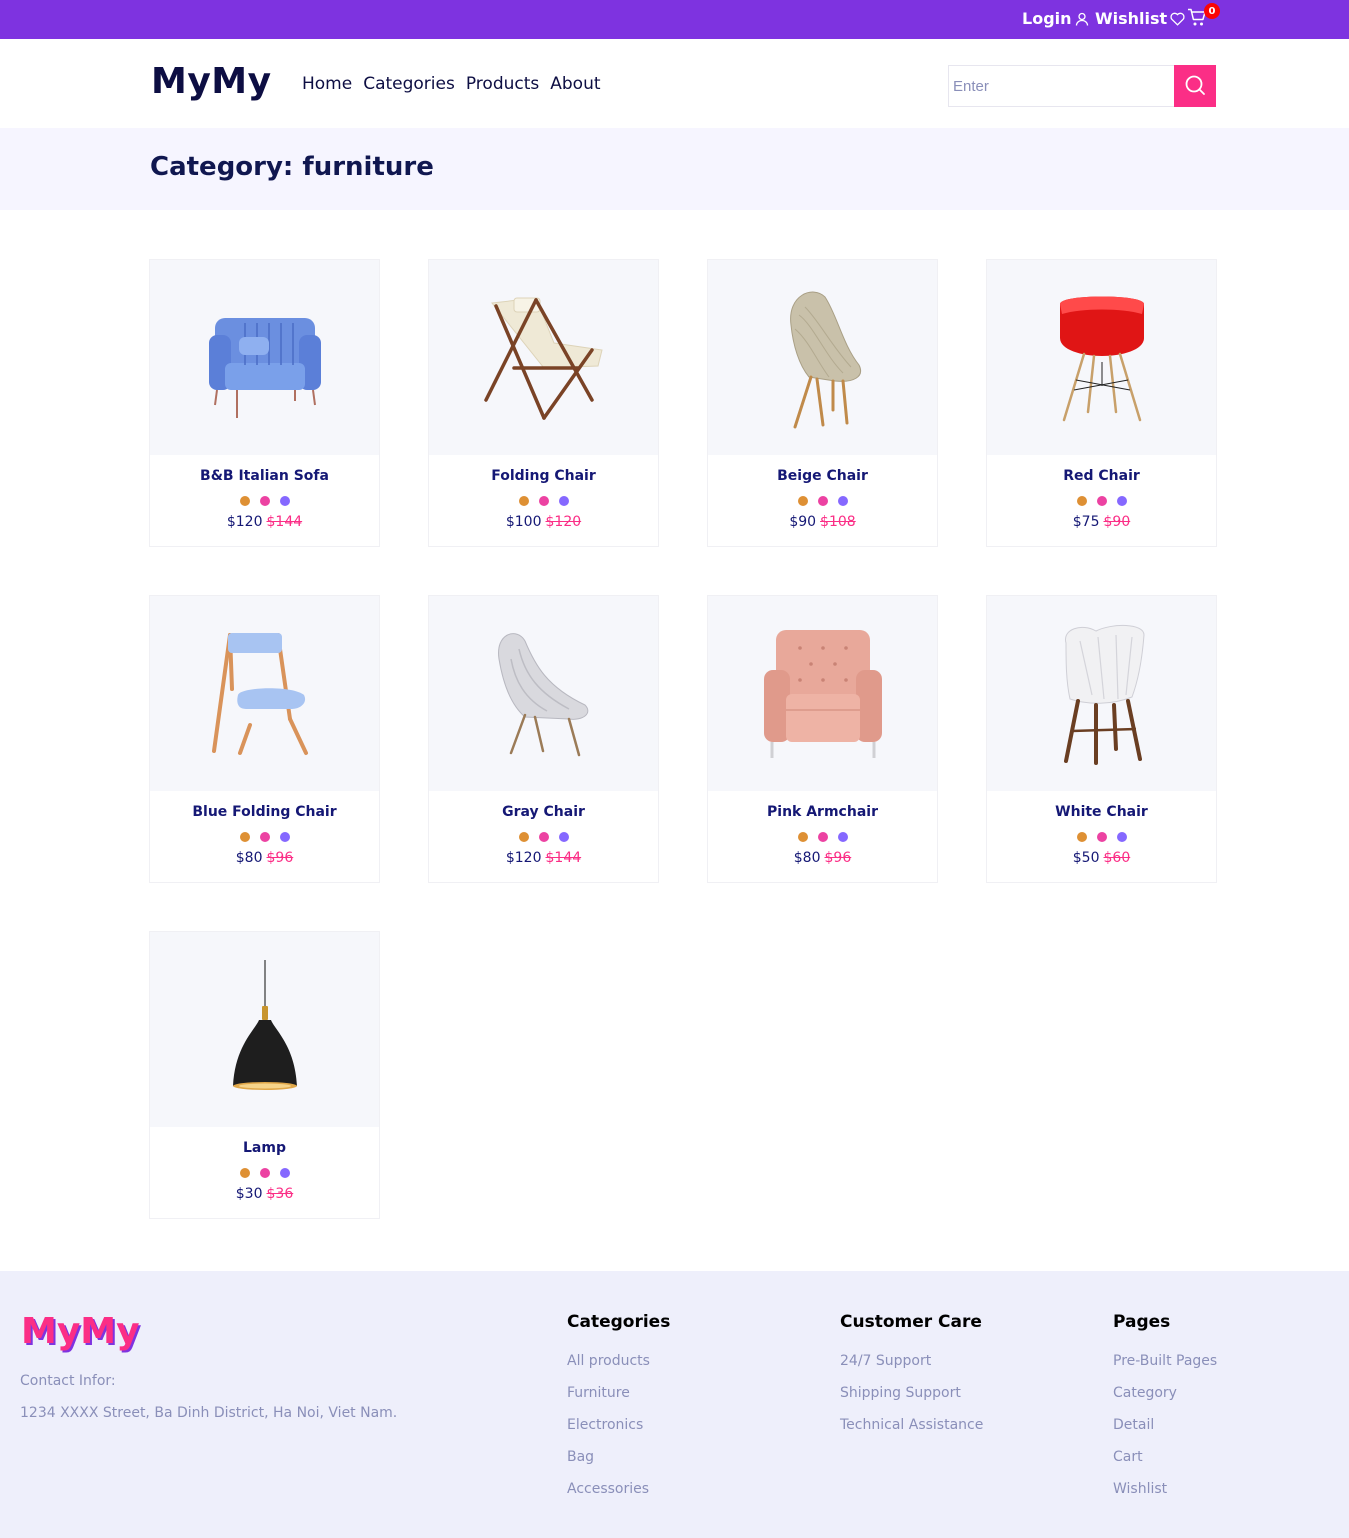 This screenshot has width=1349, height=1538. Describe the element at coordinates (409, 84) in the screenshot. I see `nav-categories: Categories` at that location.